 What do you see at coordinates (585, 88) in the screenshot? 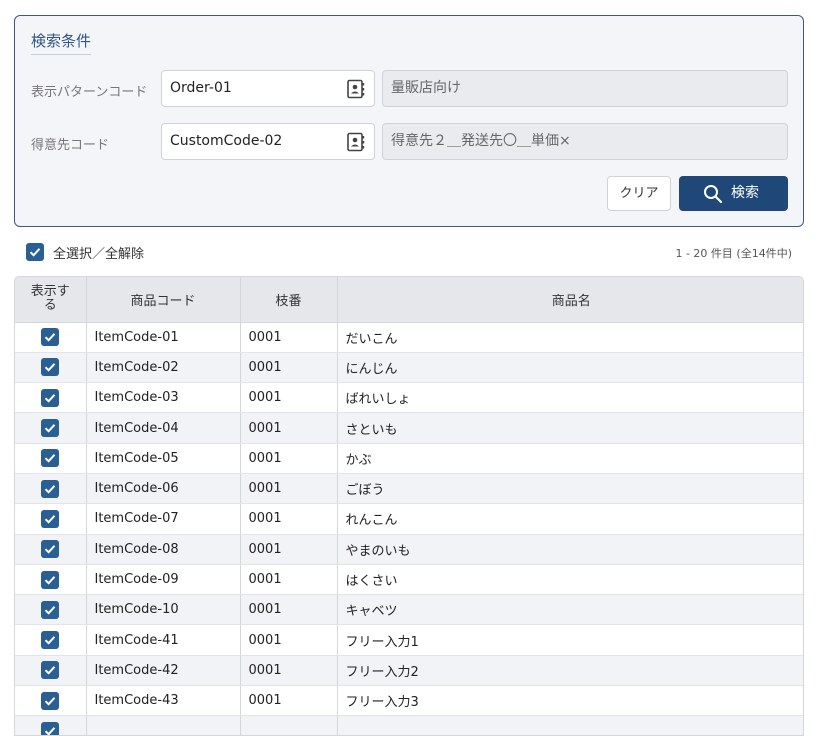
I see `pattern-name-display: 量販店向け` at bounding box center [585, 88].